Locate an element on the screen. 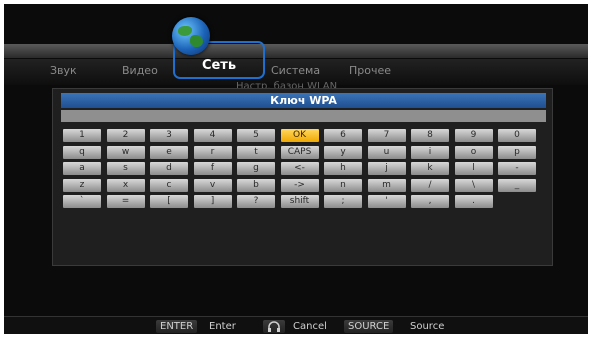 The height and width of the screenshot is (338, 592). tab-video: Видео is located at coordinates (140, 70).